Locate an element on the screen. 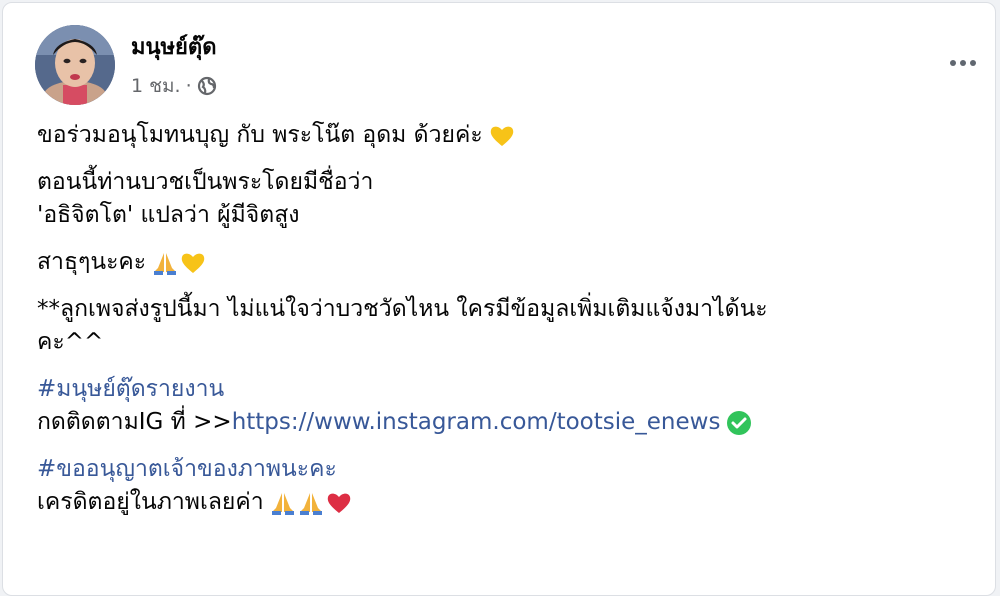 This screenshot has height=596, width=1000. globe-icon is located at coordinates (207, 86).